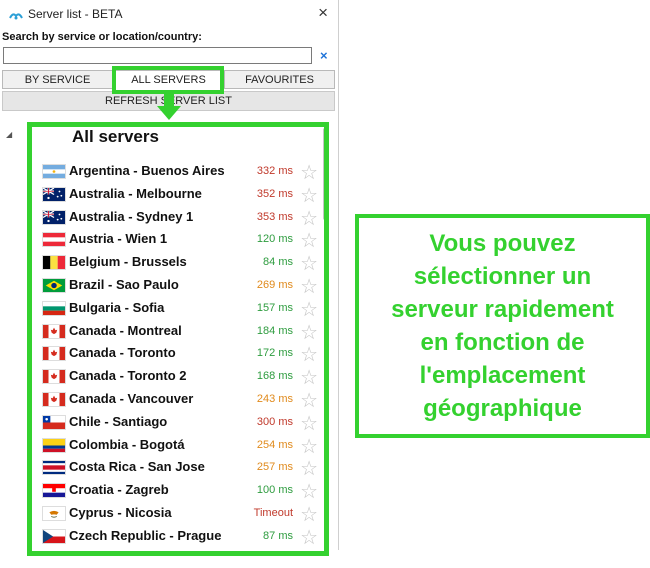  I want to click on callout-line: en fonction de, so click(502, 342).